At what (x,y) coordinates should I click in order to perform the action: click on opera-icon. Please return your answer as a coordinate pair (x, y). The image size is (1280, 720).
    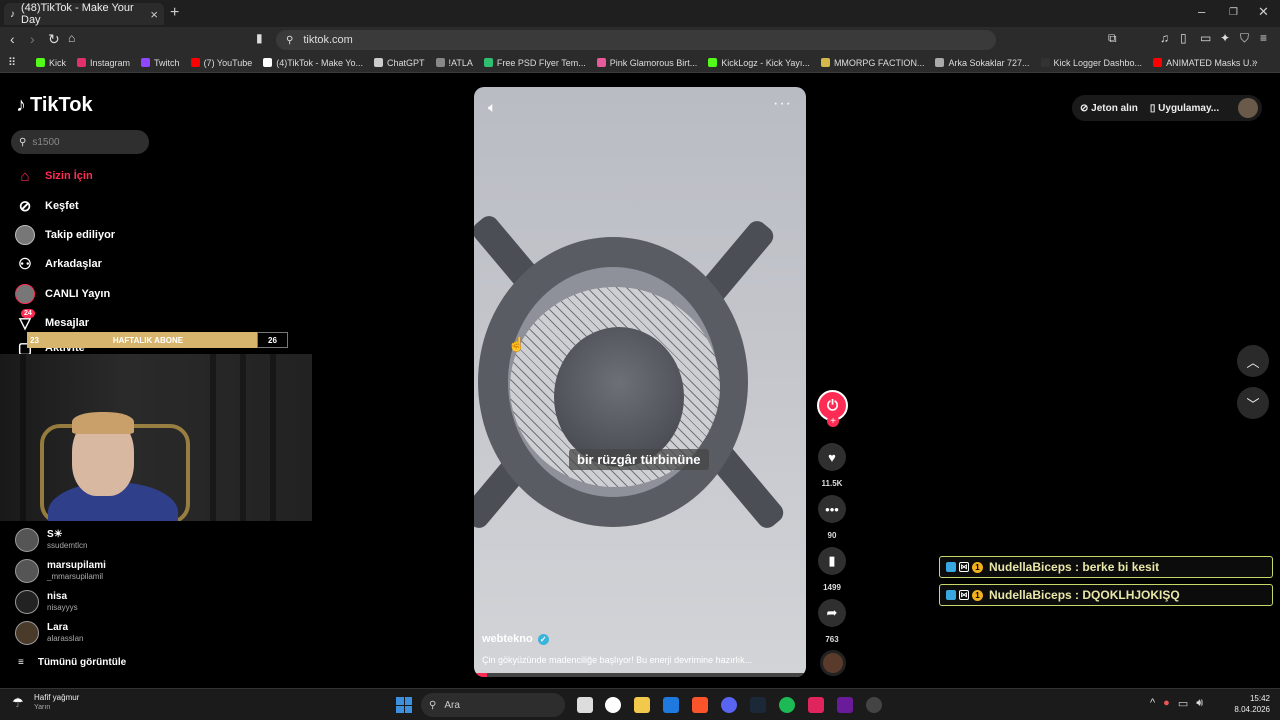
    Looking at the image, I should click on (816, 705).